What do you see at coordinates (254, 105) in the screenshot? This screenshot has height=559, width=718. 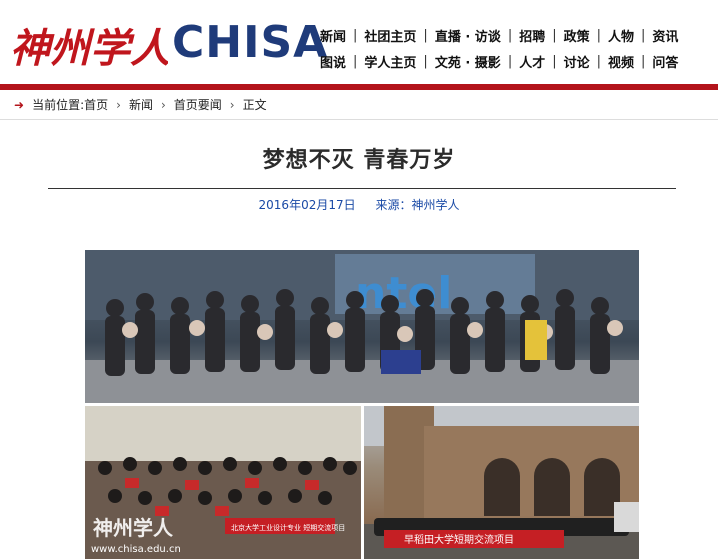 I see `breadcrumb-current: 正文` at bounding box center [254, 105].